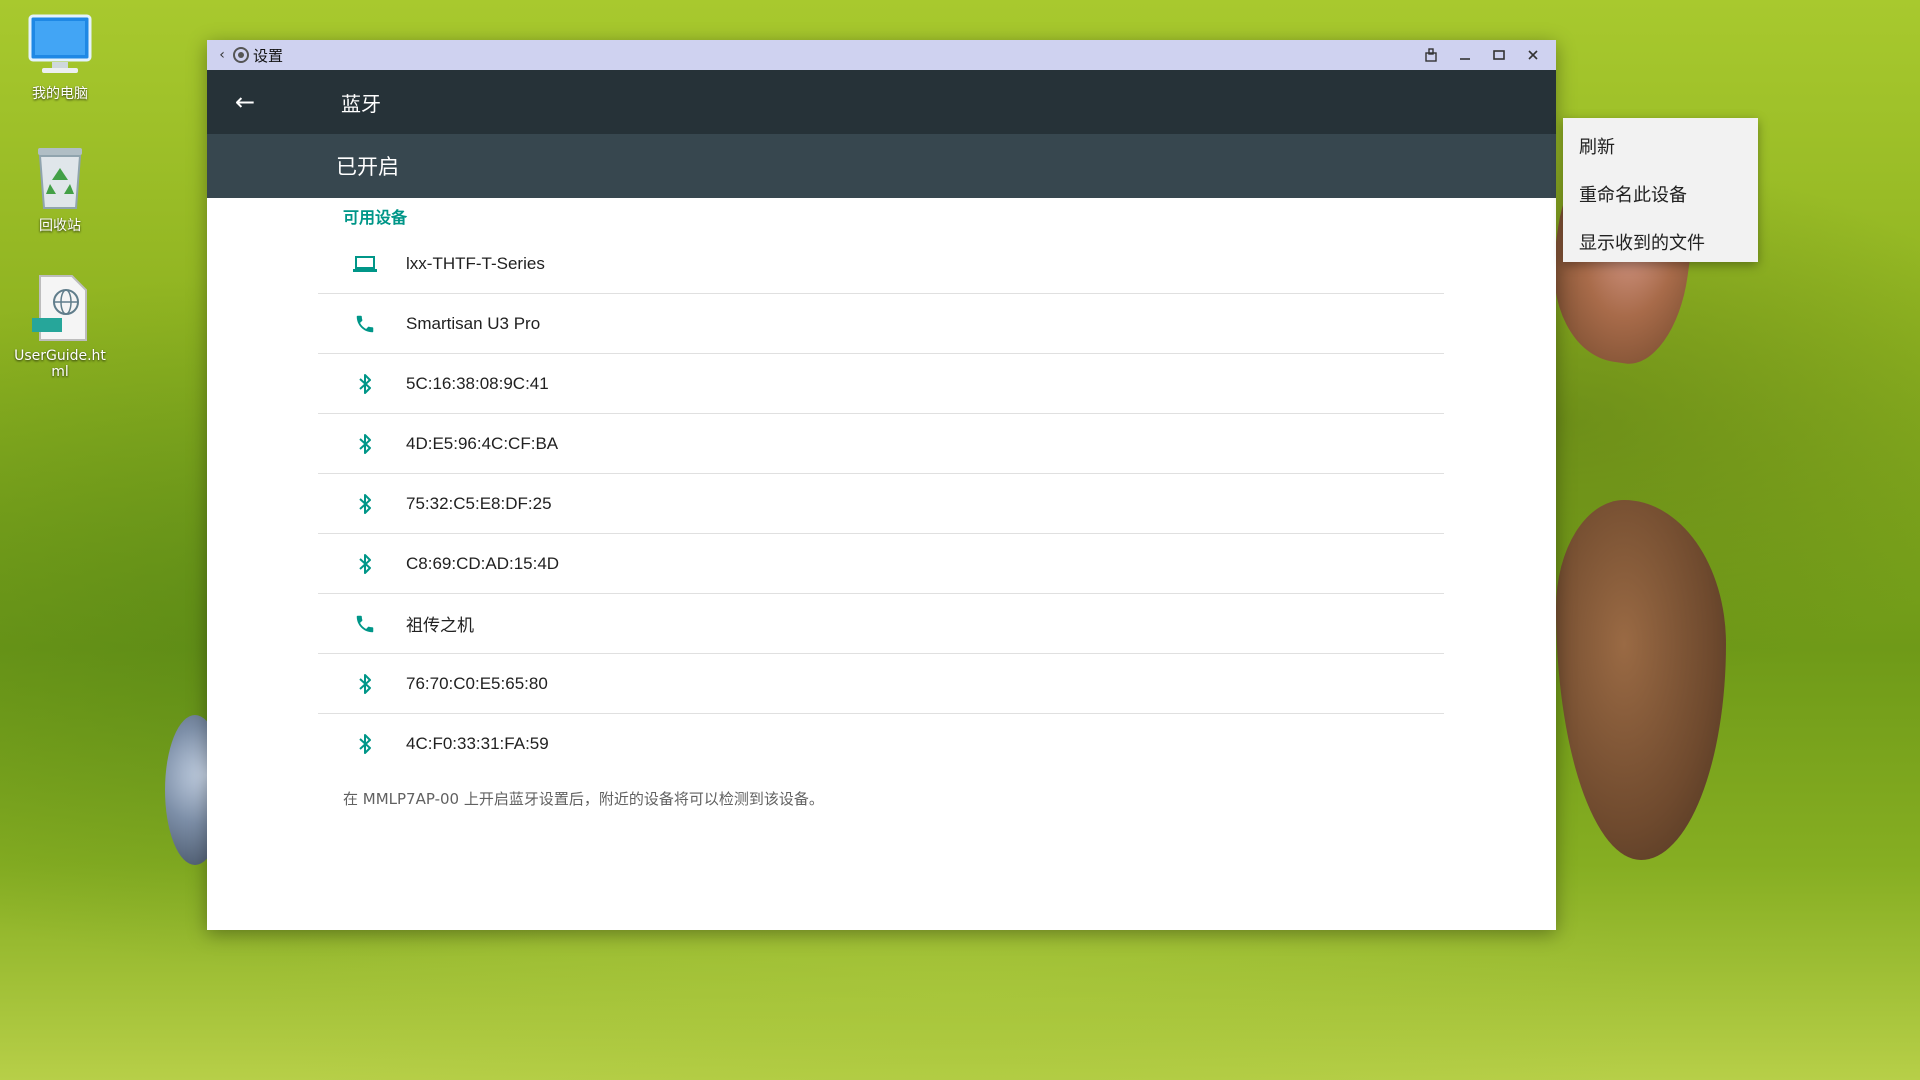  I want to click on device-name: 76:70:C0:E5:65:80, so click(477, 683).